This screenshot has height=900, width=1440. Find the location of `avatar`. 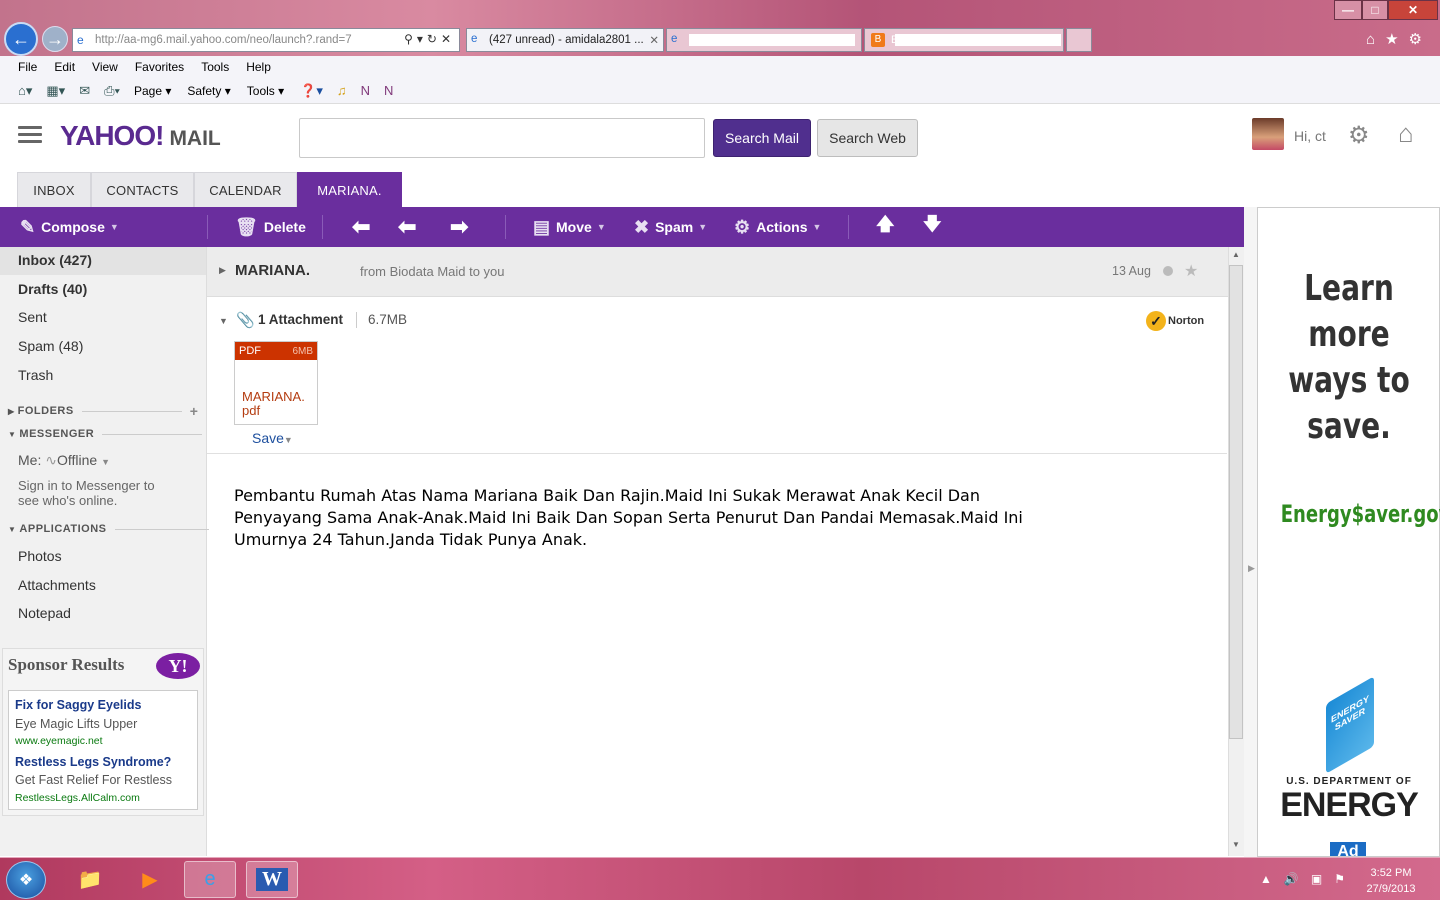

avatar is located at coordinates (1268, 134).